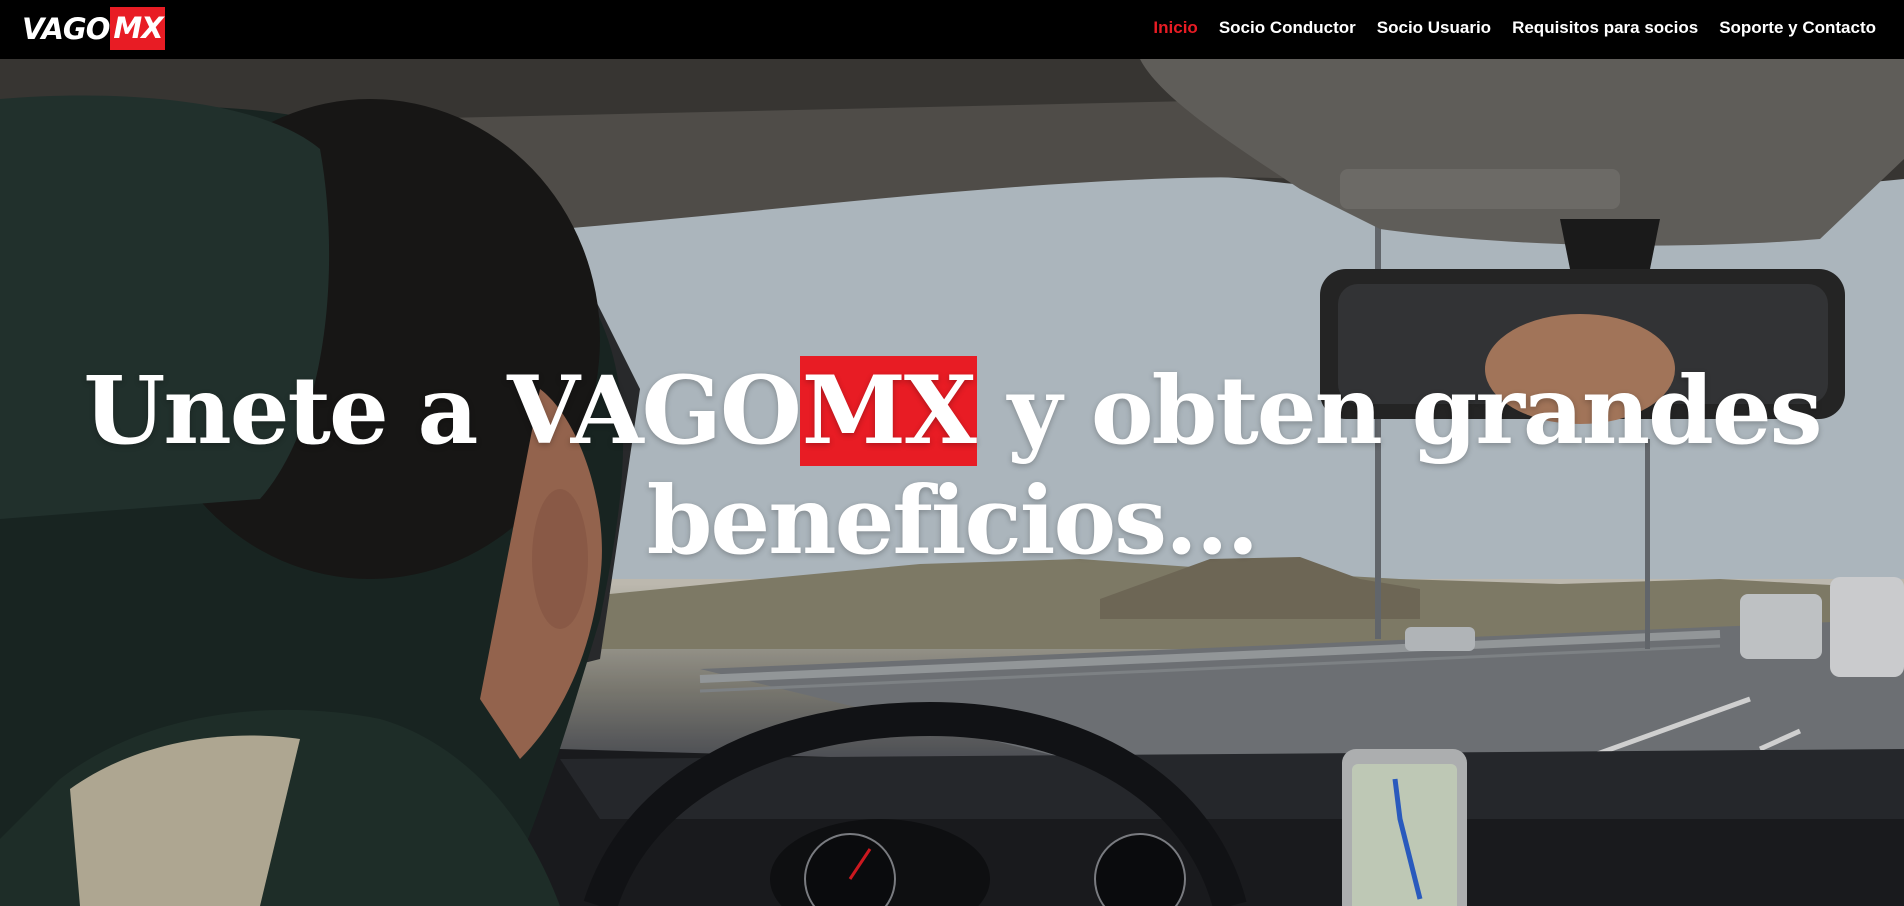 The height and width of the screenshot is (906, 1904). What do you see at coordinates (442, 411) in the screenshot?
I see `hero-title-before: Unete a VAGO` at bounding box center [442, 411].